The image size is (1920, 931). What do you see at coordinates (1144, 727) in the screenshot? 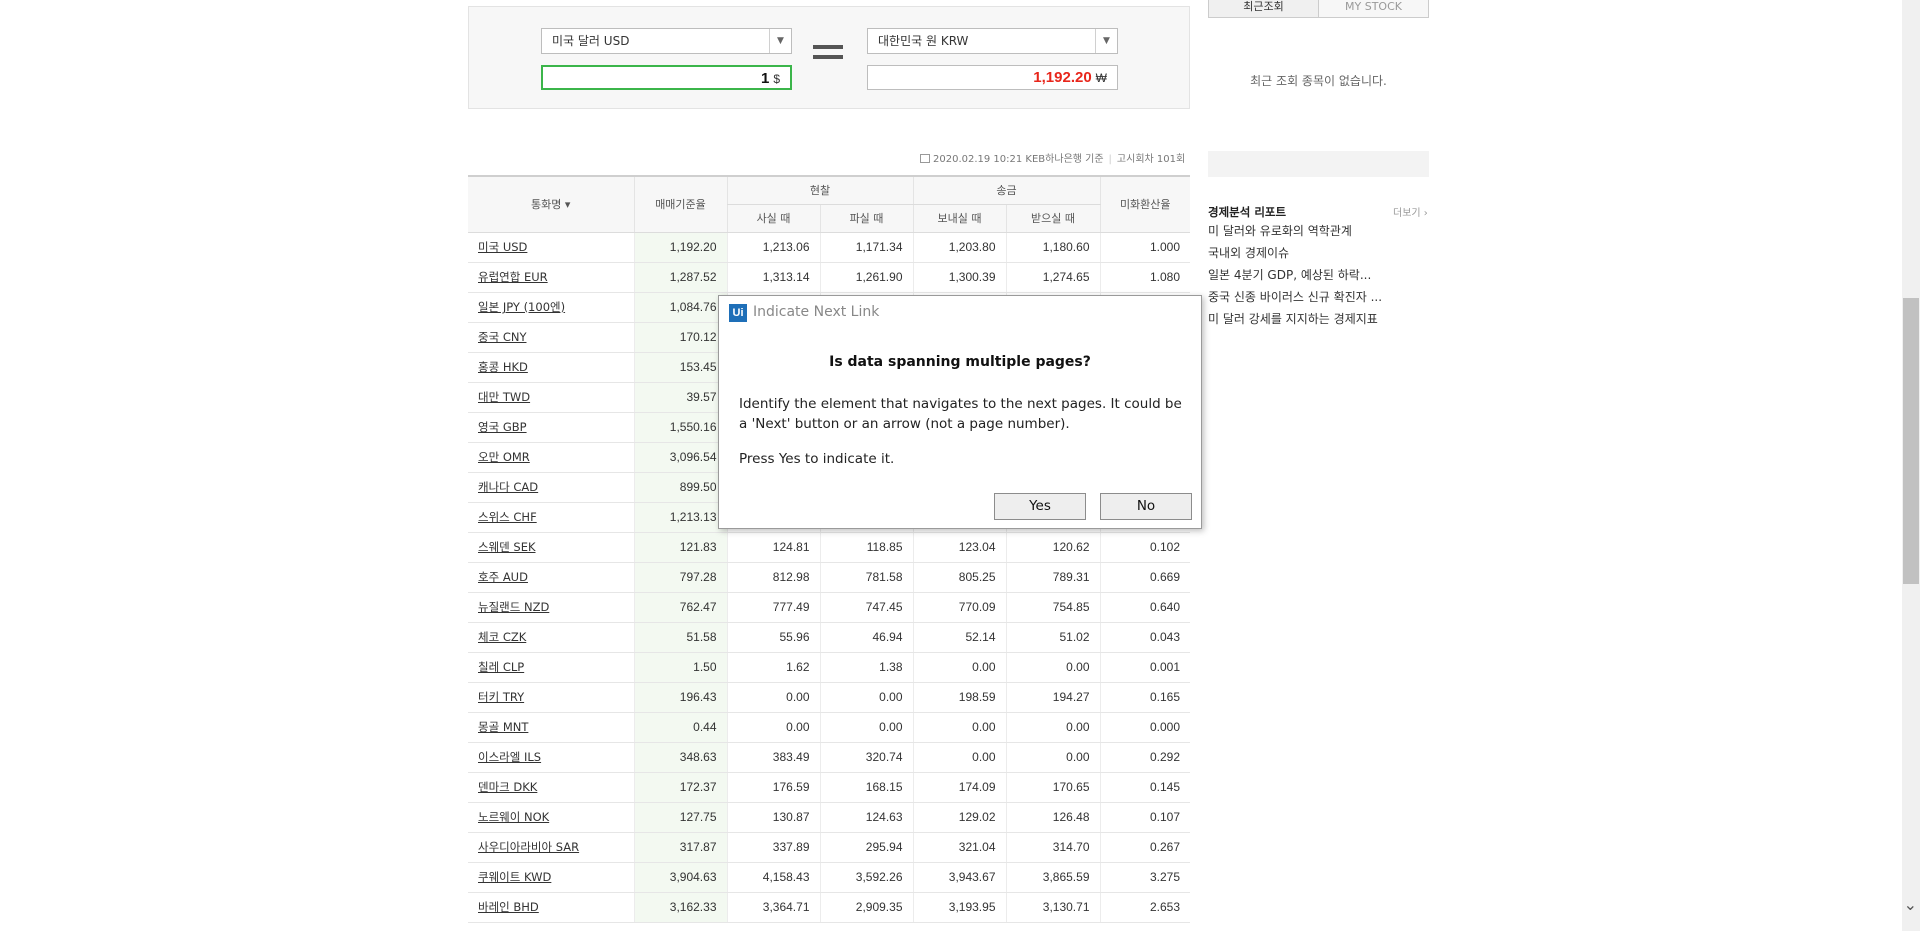
I see `usd-rate-cell: 0.000` at bounding box center [1144, 727].